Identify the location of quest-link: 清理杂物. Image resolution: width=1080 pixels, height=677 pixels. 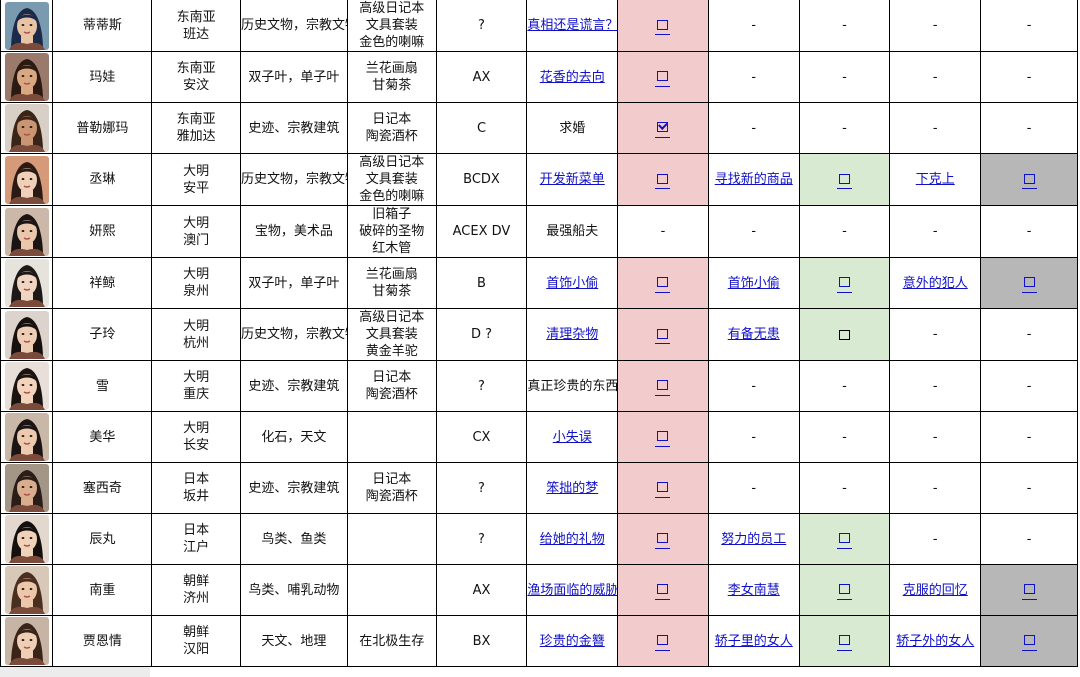
(572, 334).